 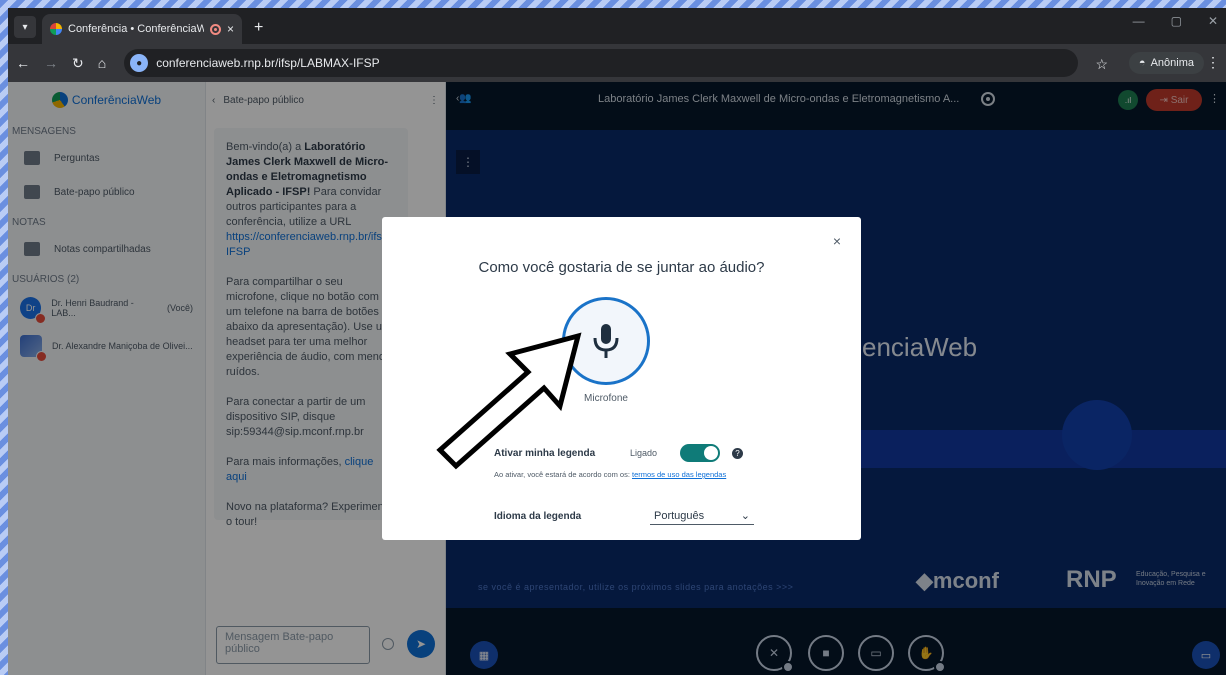 What do you see at coordinates (679, 474) in the screenshot?
I see `terms-link: termos de uso das legendas` at bounding box center [679, 474].